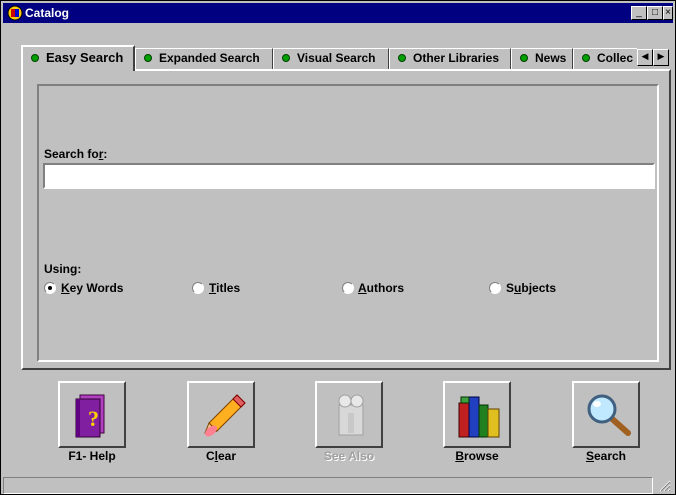 The height and width of the screenshot is (495, 676). I want to click on radio-selected-dot, so click(50, 288).